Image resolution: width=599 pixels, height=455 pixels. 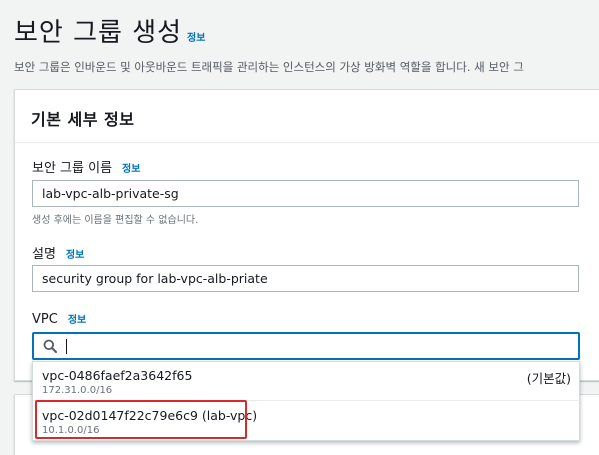 What do you see at coordinates (150, 415) in the screenshot?
I see `vpc-option-id: vpc-02d0147f22c79e6c9 (lab-vpc)` at bounding box center [150, 415].